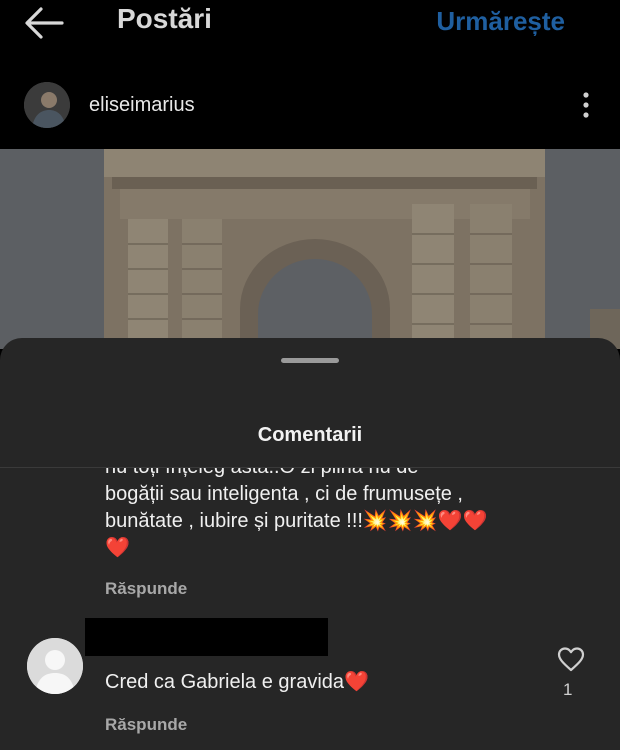 Image resolution: width=620 pixels, height=750 pixels. I want to click on username: eliseimarius, so click(142, 105).